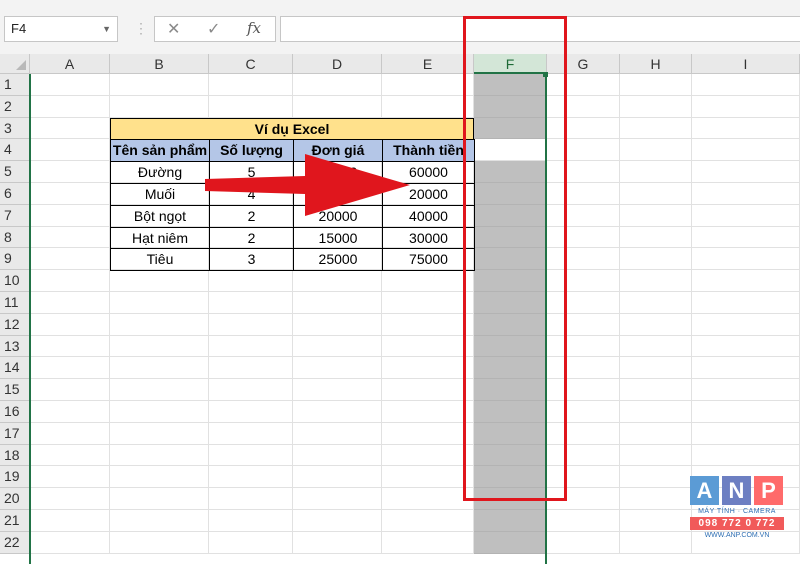 The height and width of the screenshot is (564, 800). I want to click on column-header-b: B, so click(159, 64).